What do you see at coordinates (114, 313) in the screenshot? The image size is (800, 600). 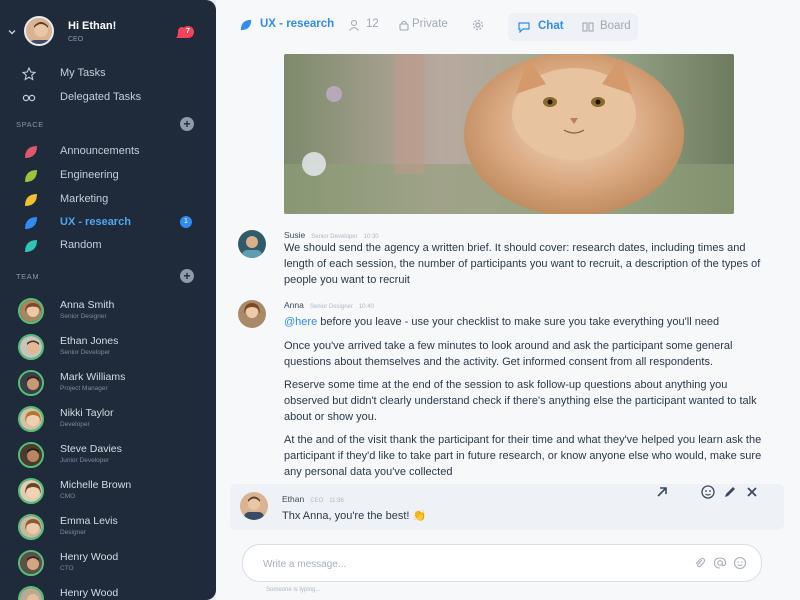 I see `team-member: Anna Smith Senior Designer` at bounding box center [114, 313].